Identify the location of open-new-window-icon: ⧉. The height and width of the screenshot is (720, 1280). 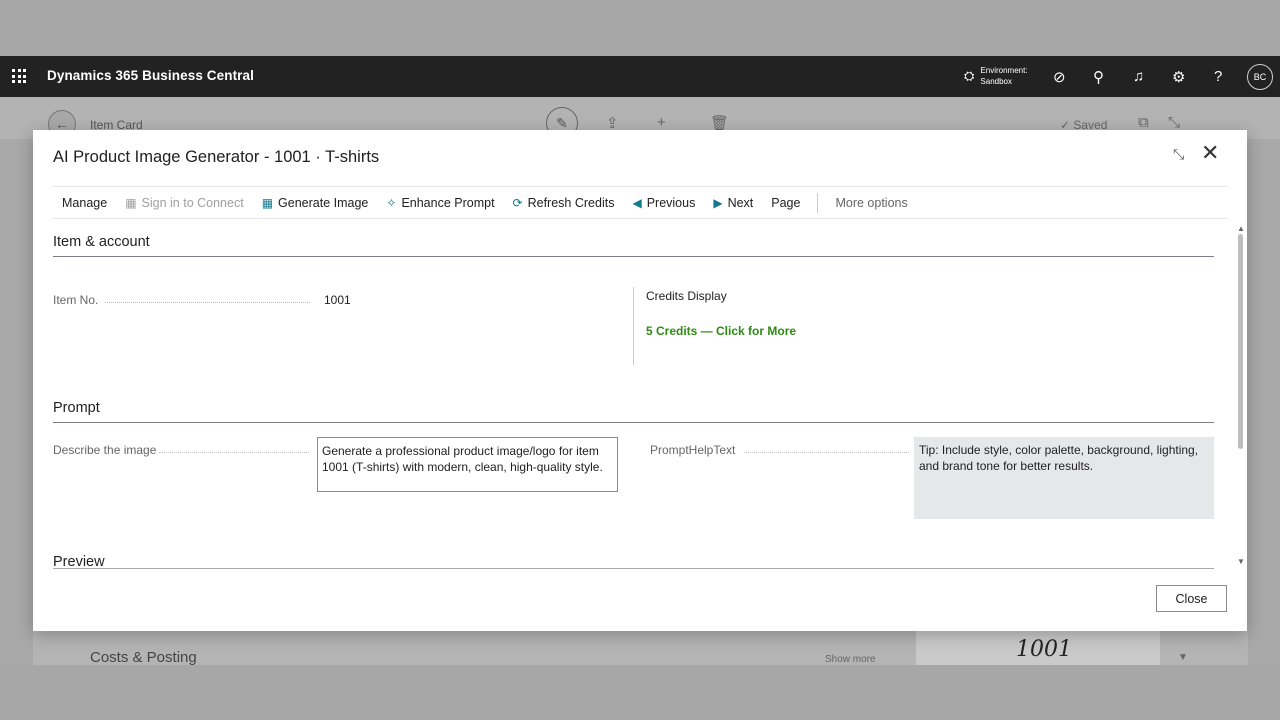
(1143, 122).